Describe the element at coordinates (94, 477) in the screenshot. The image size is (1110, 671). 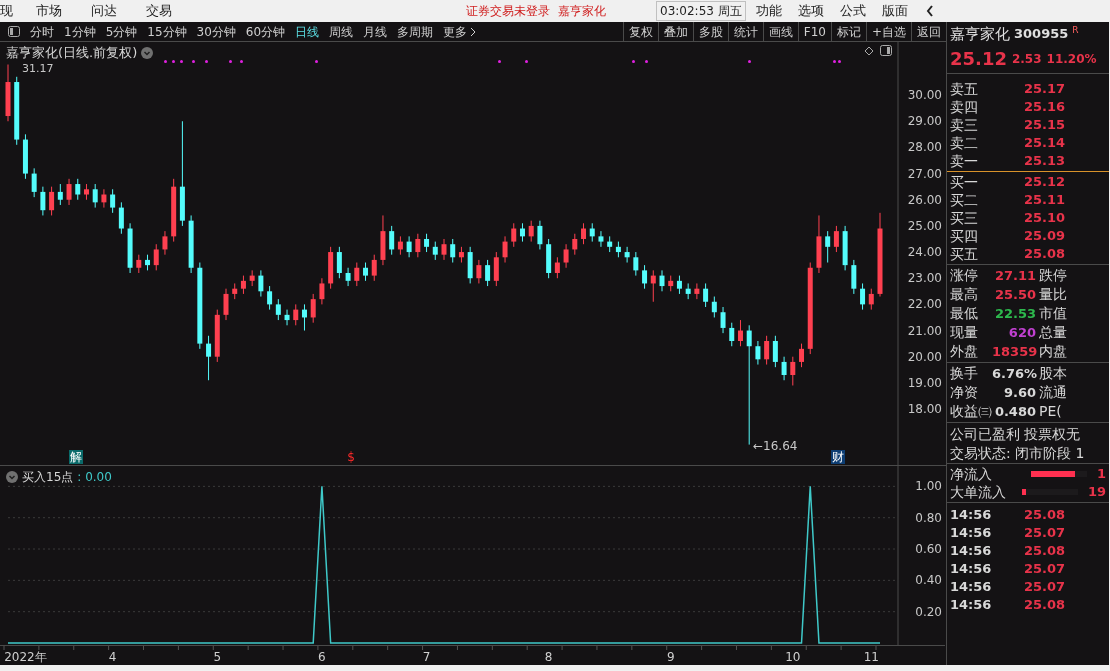
I see `indicator-value: : 0.00` at that location.